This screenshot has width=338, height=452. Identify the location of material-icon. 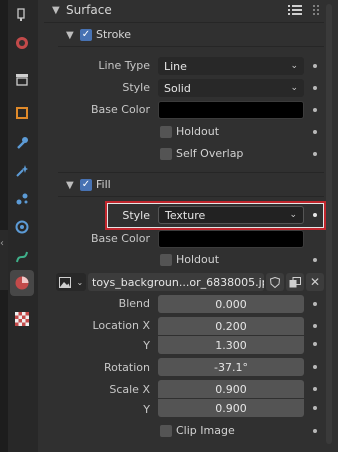
(22, 283).